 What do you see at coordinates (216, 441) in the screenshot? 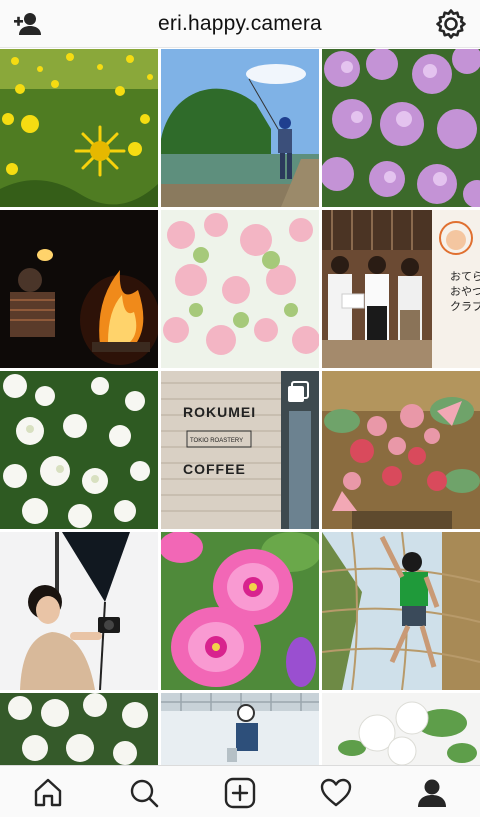
I see `cafe-sign-line2: TOKIO ROASTERY` at bounding box center [216, 441].